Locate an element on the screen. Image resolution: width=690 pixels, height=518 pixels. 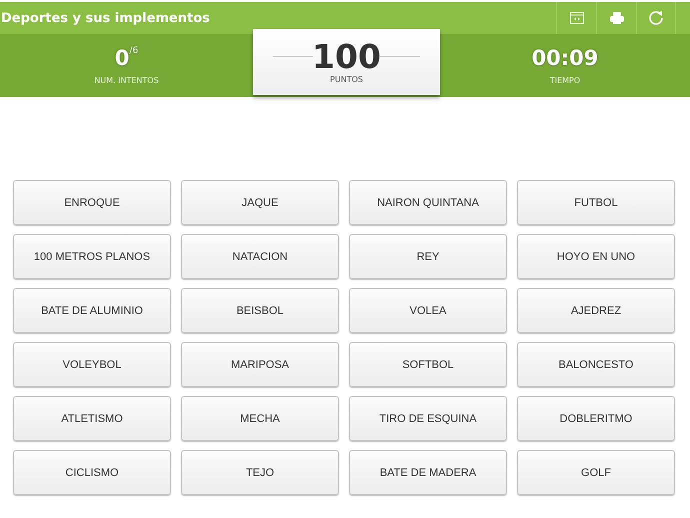
word-tile: CICLISMO is located at coordinates (92, 472).